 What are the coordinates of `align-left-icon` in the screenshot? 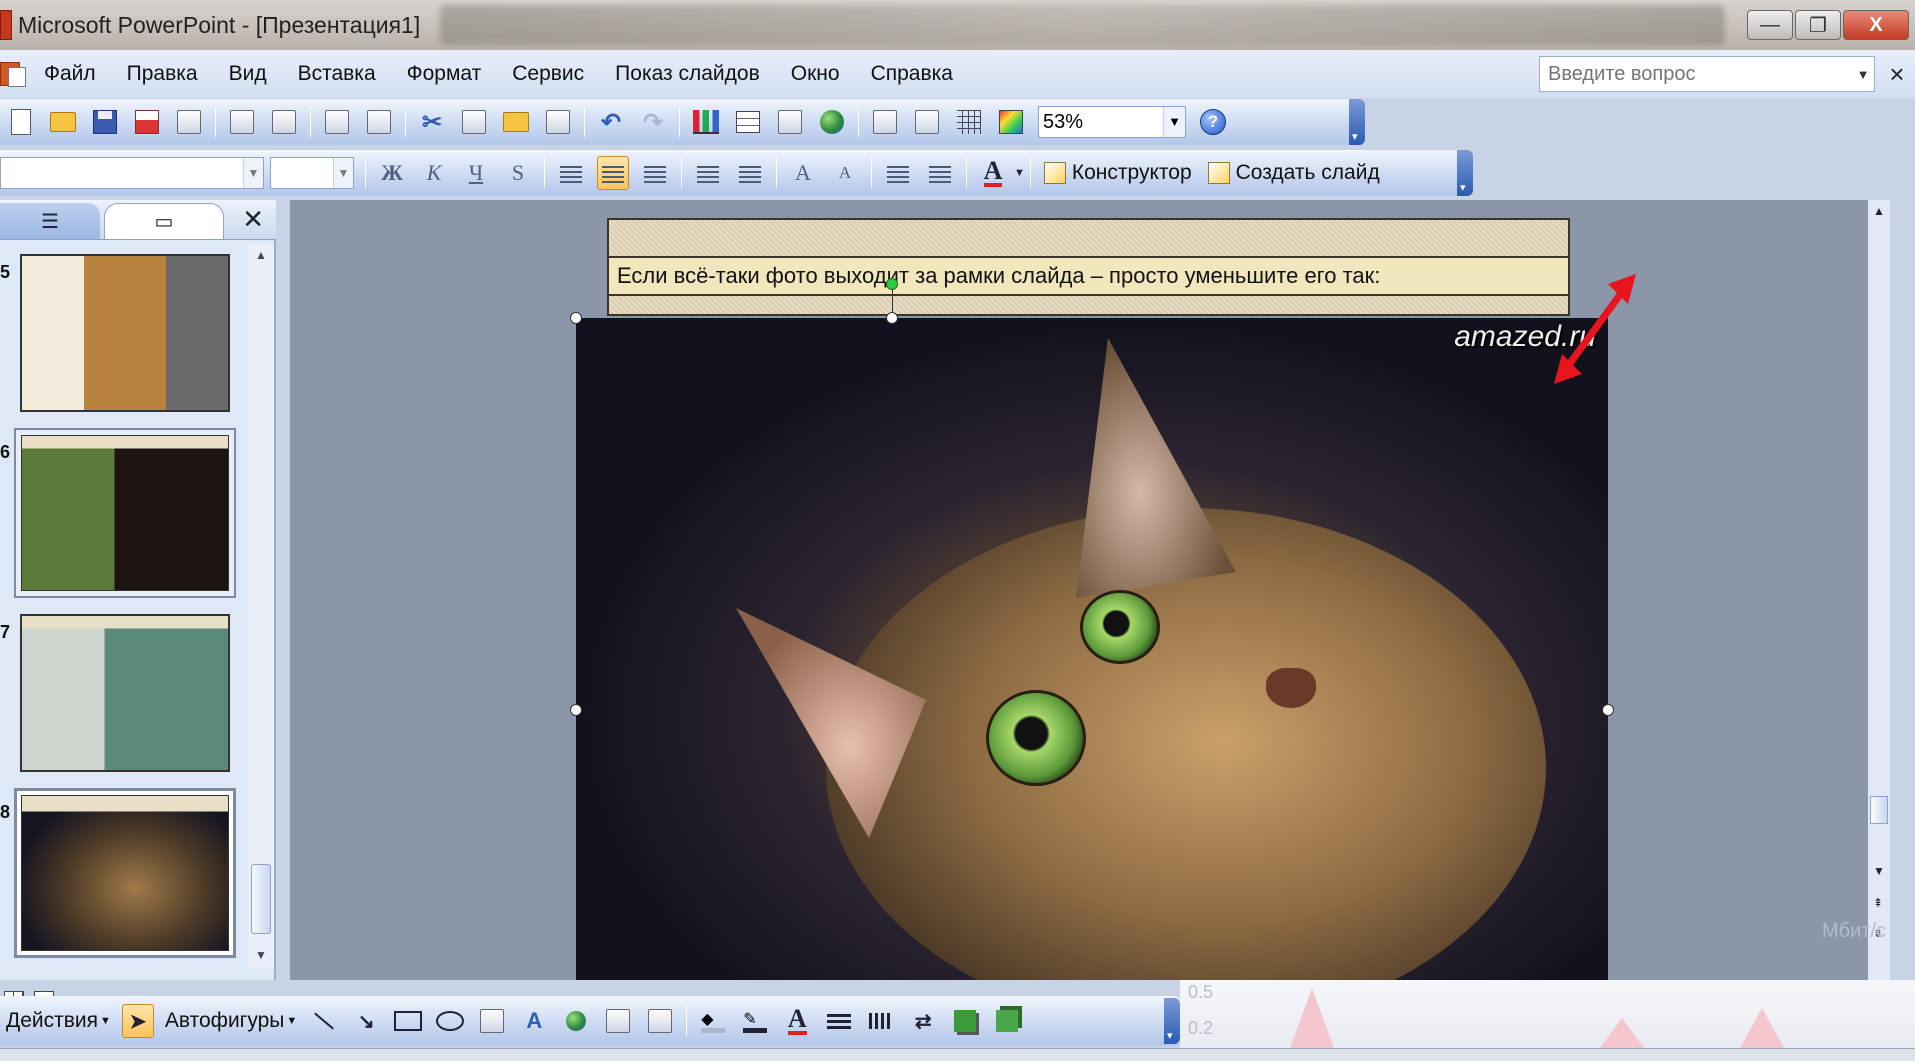 It's located at (571, 173).